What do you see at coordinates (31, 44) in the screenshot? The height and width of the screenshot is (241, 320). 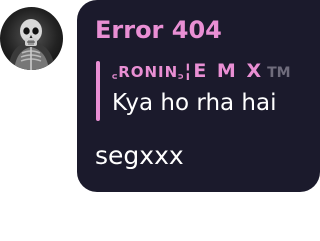 I see `skull-avatar-icon` at bounding box center [31, 44].